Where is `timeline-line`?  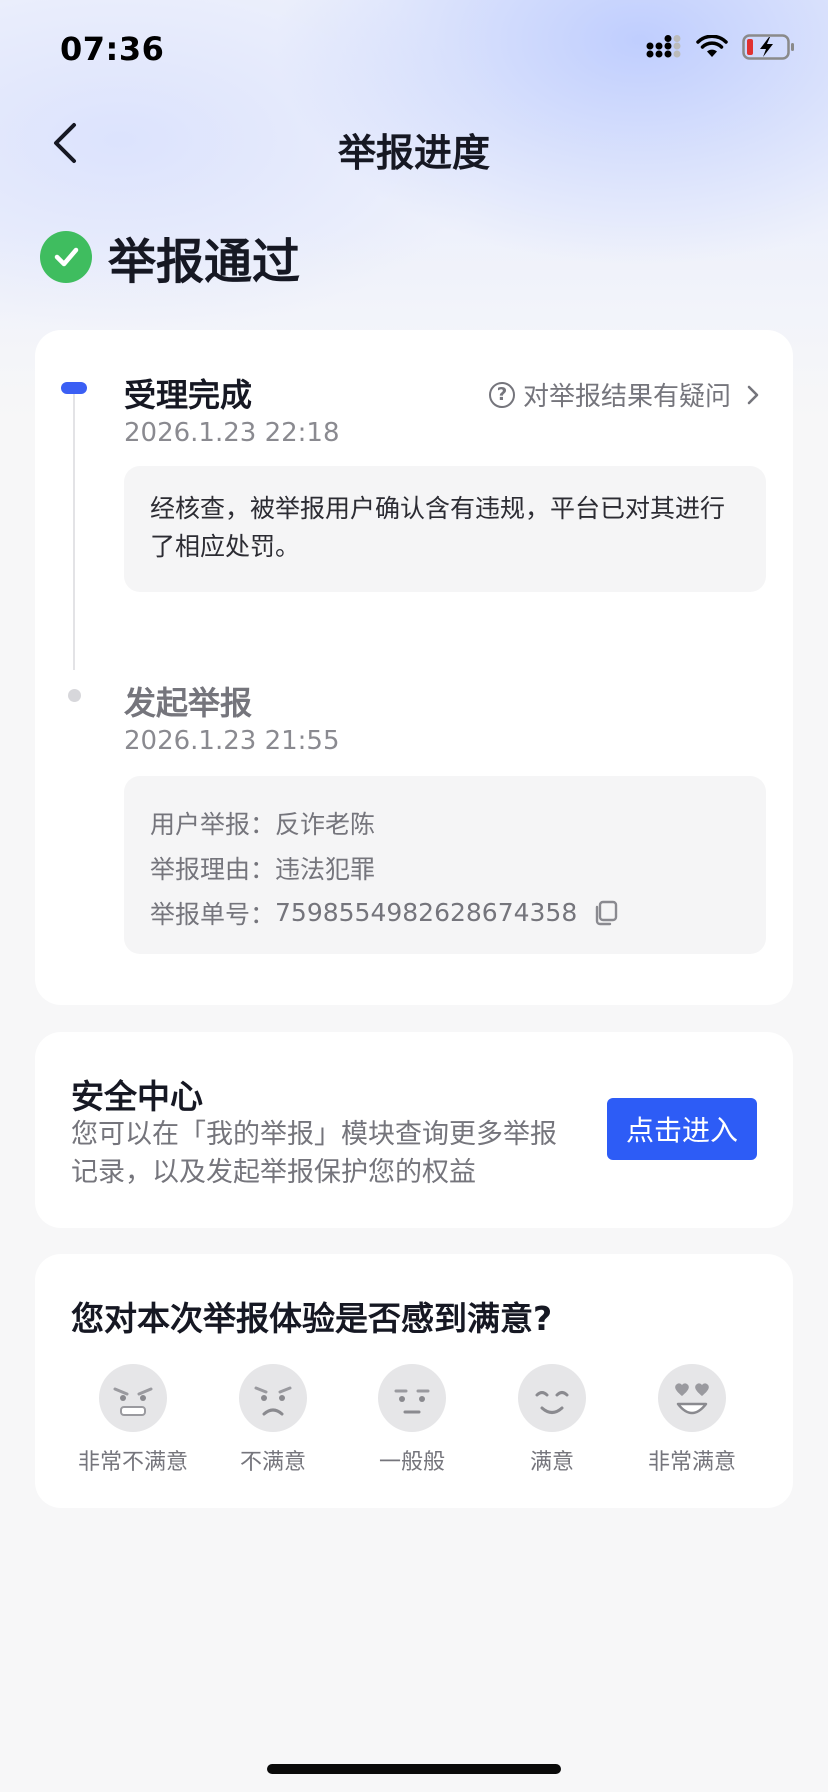
timeline-line is located at coordinates (74, 530).